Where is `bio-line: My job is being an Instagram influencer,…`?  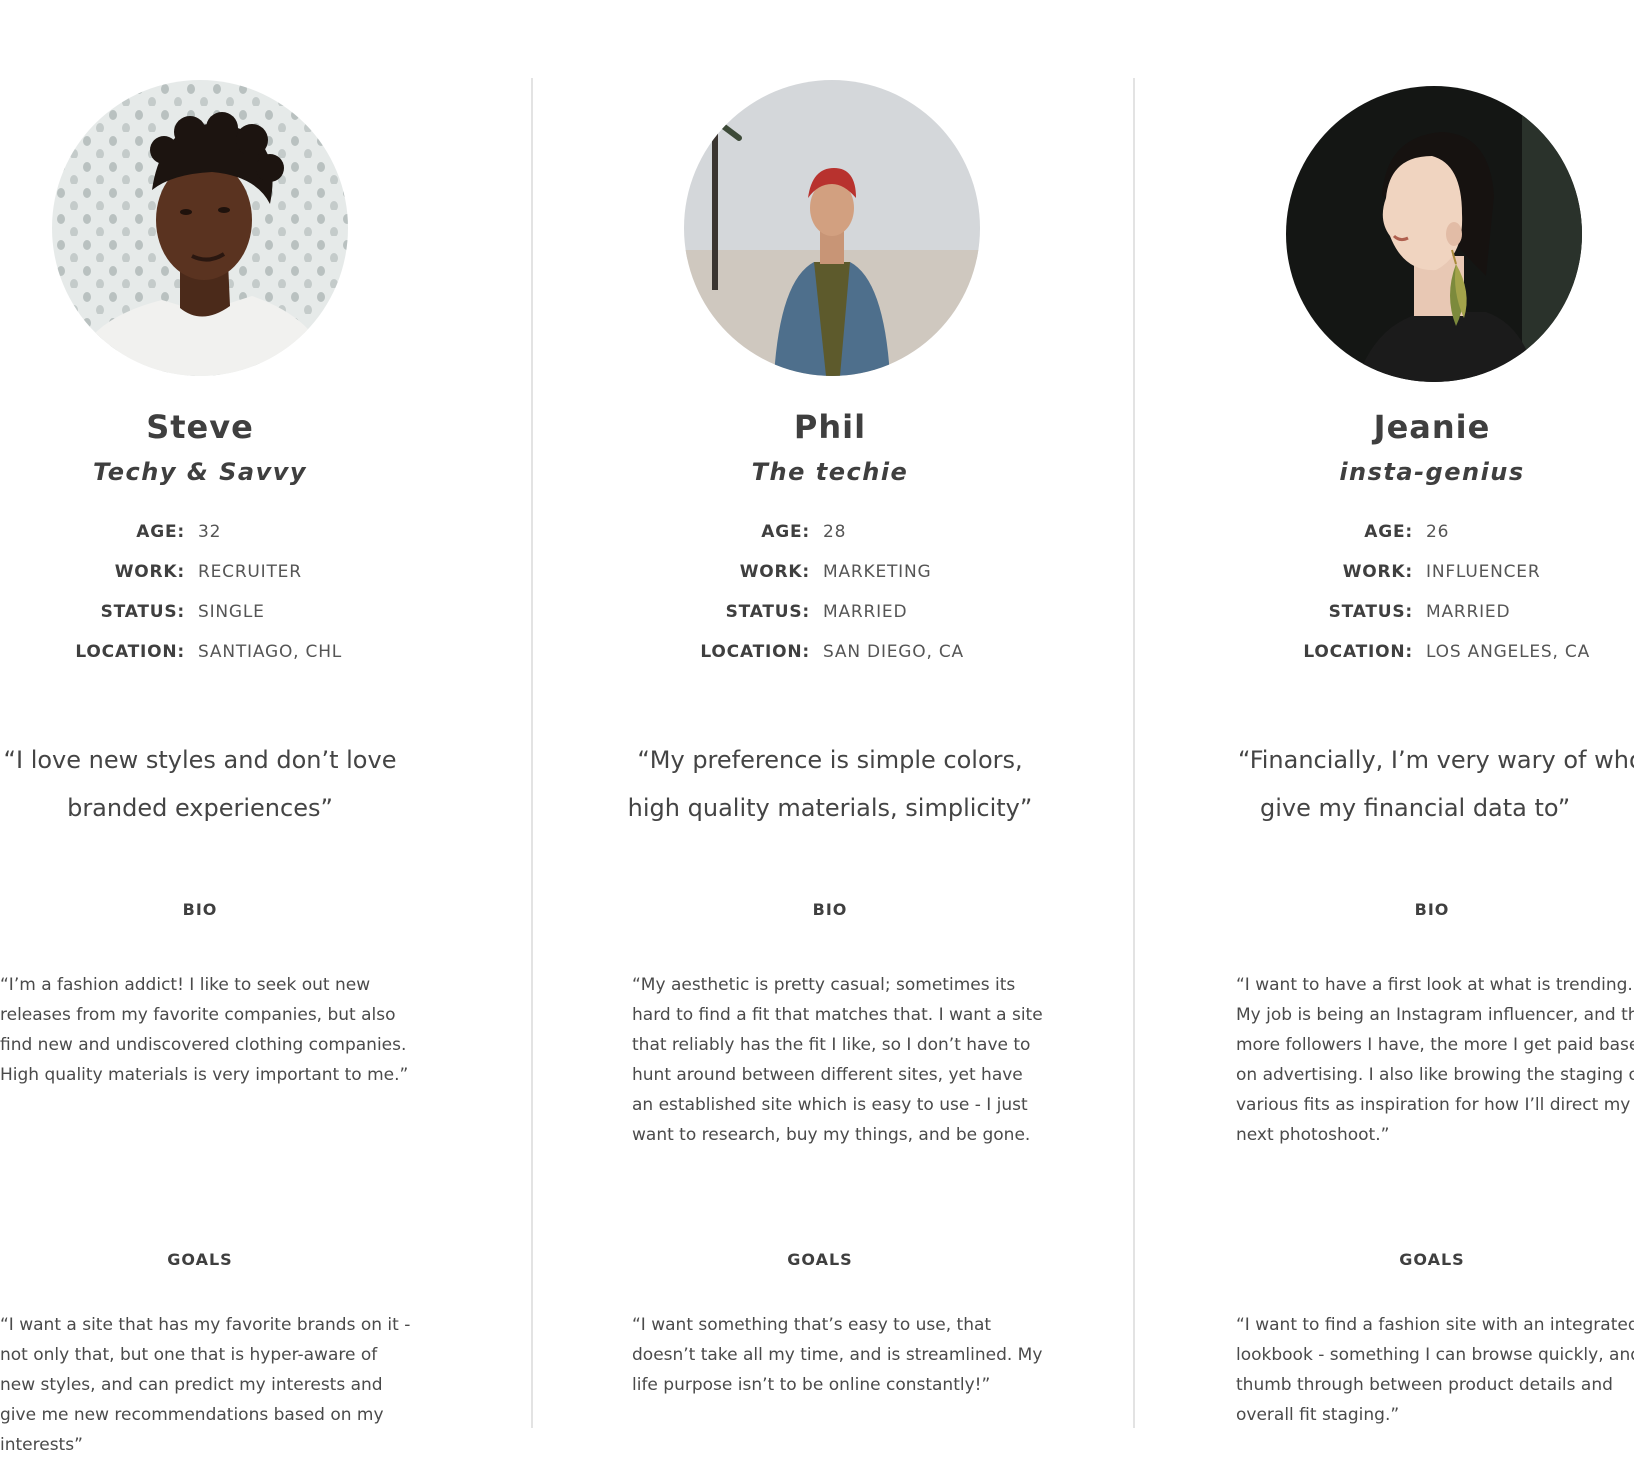
bio-line: My job is being an Instagram influencer,… is located at coordinates (1435, 1015).